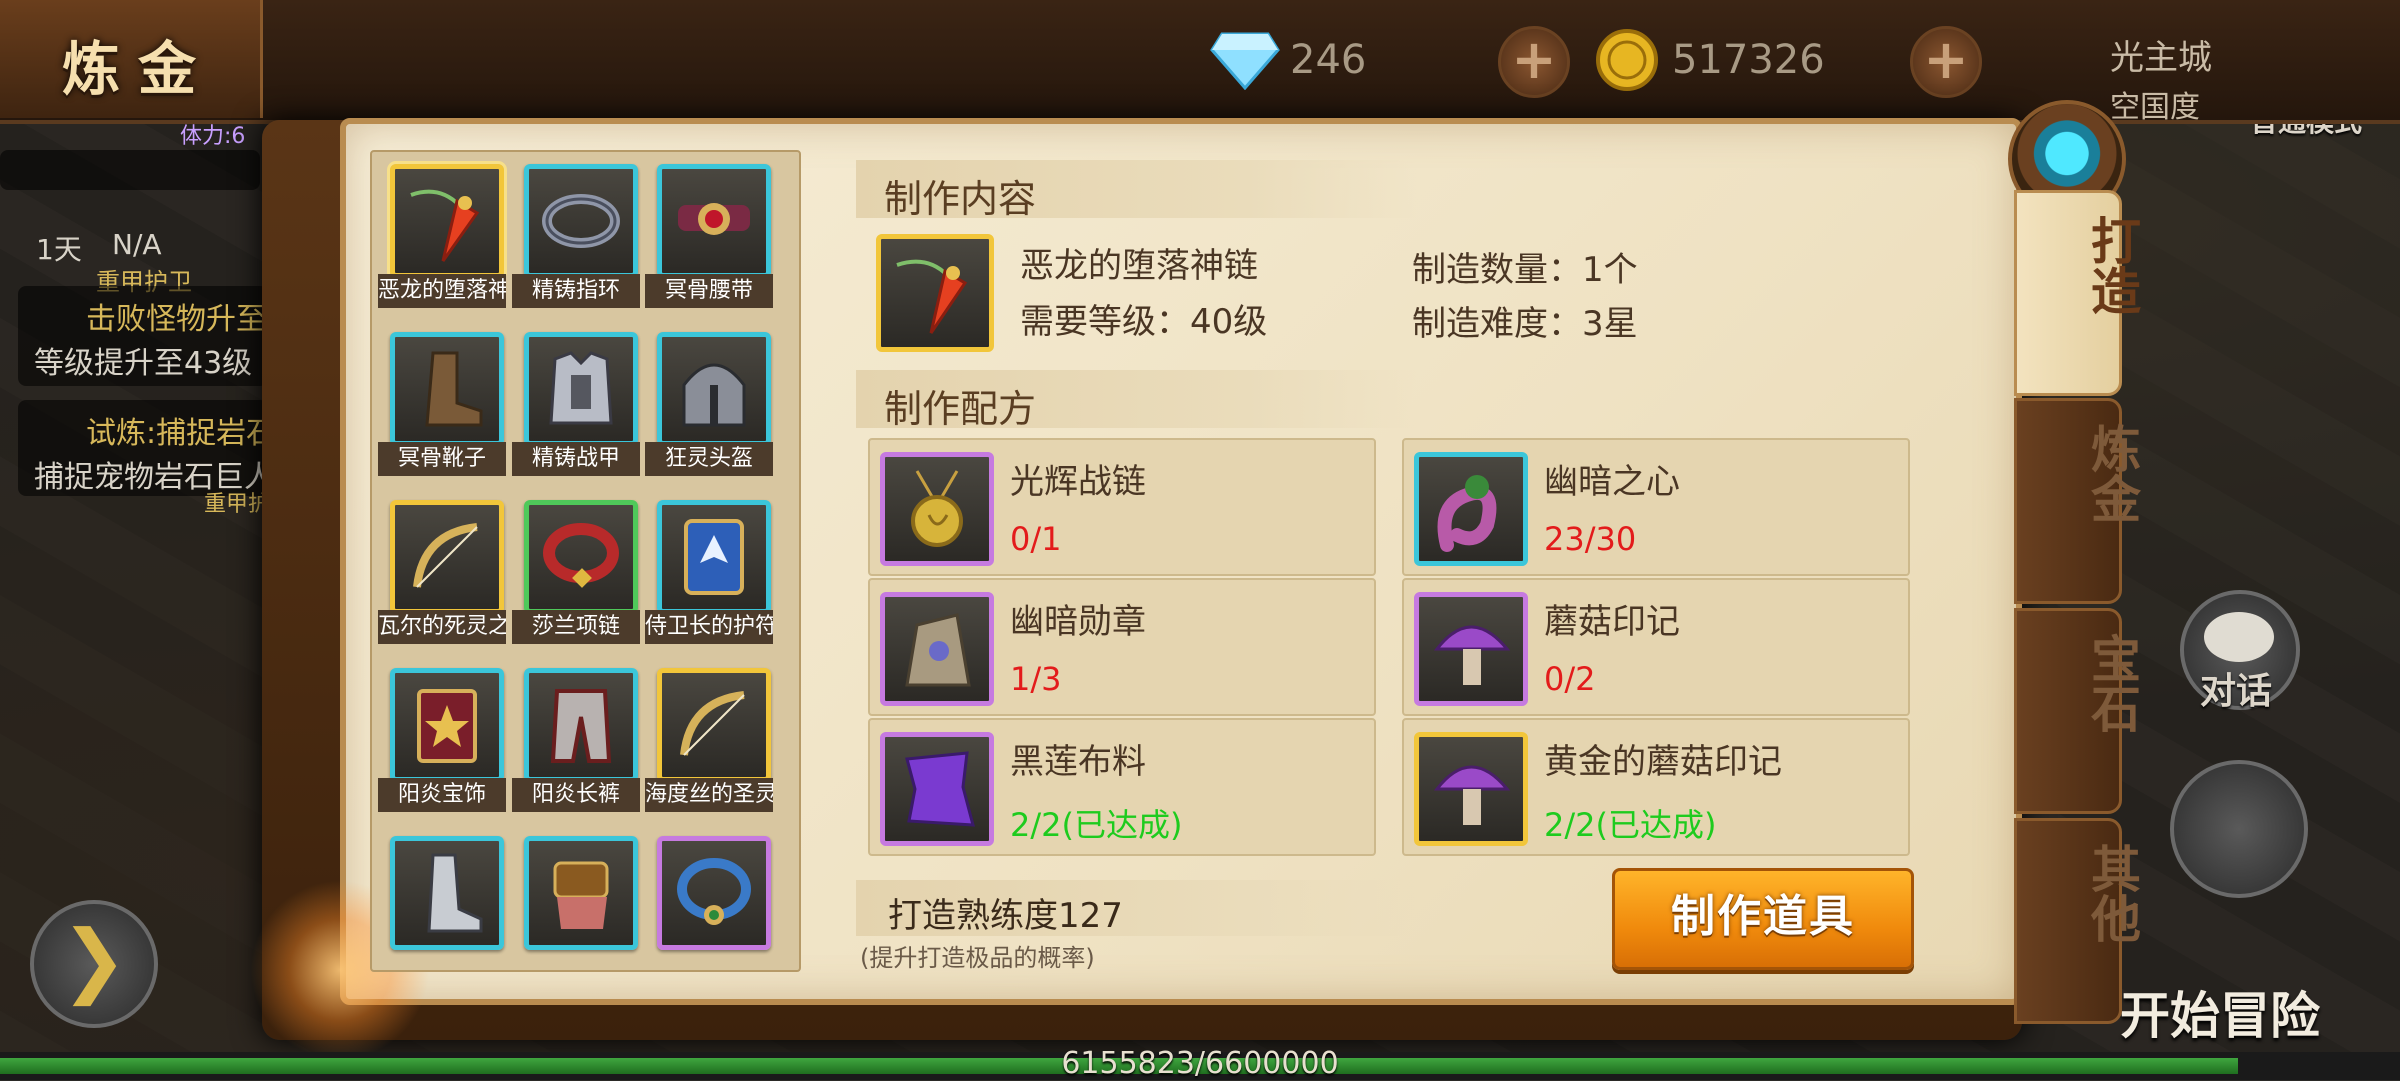 This screenshot has width=2400, height=1081. I want to click on gauntlet-icon, so click(581, 895).